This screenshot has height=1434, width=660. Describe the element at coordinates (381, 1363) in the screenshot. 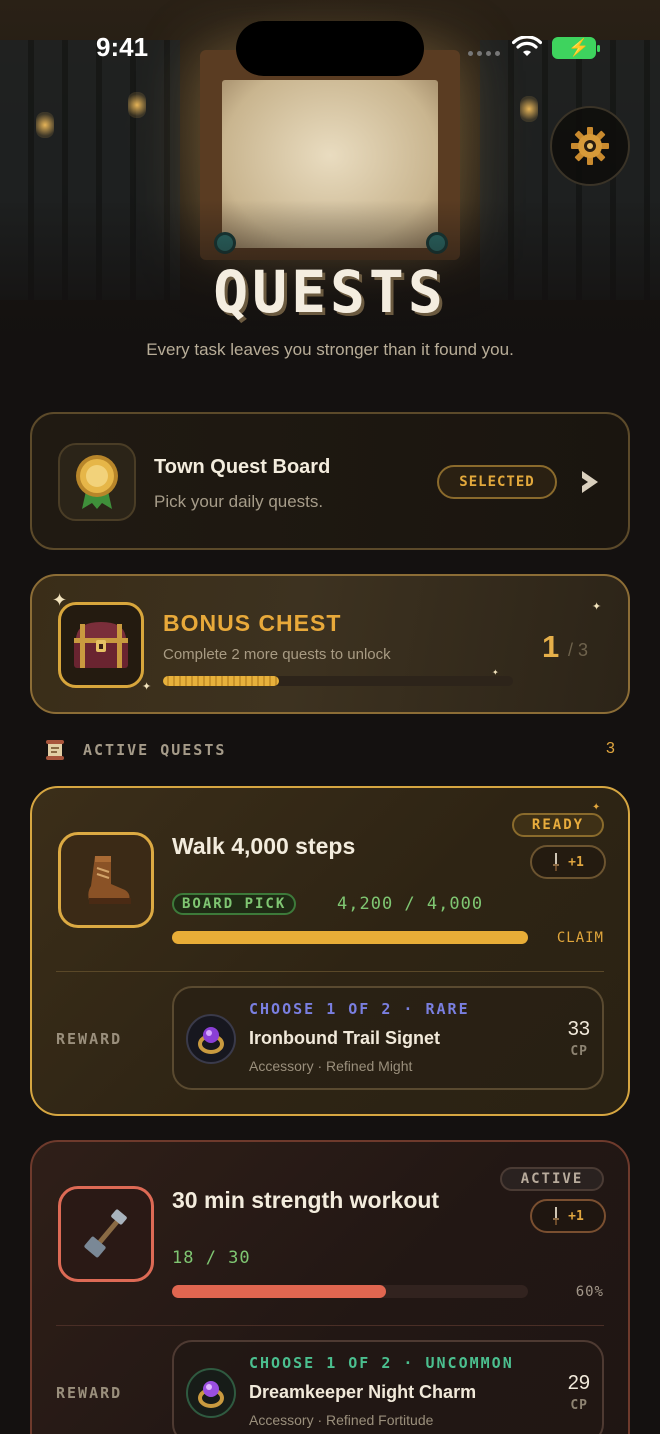

I see `reward-choose-label: CHOOSE 1 OF 2 · UNCOMMON` at that location.